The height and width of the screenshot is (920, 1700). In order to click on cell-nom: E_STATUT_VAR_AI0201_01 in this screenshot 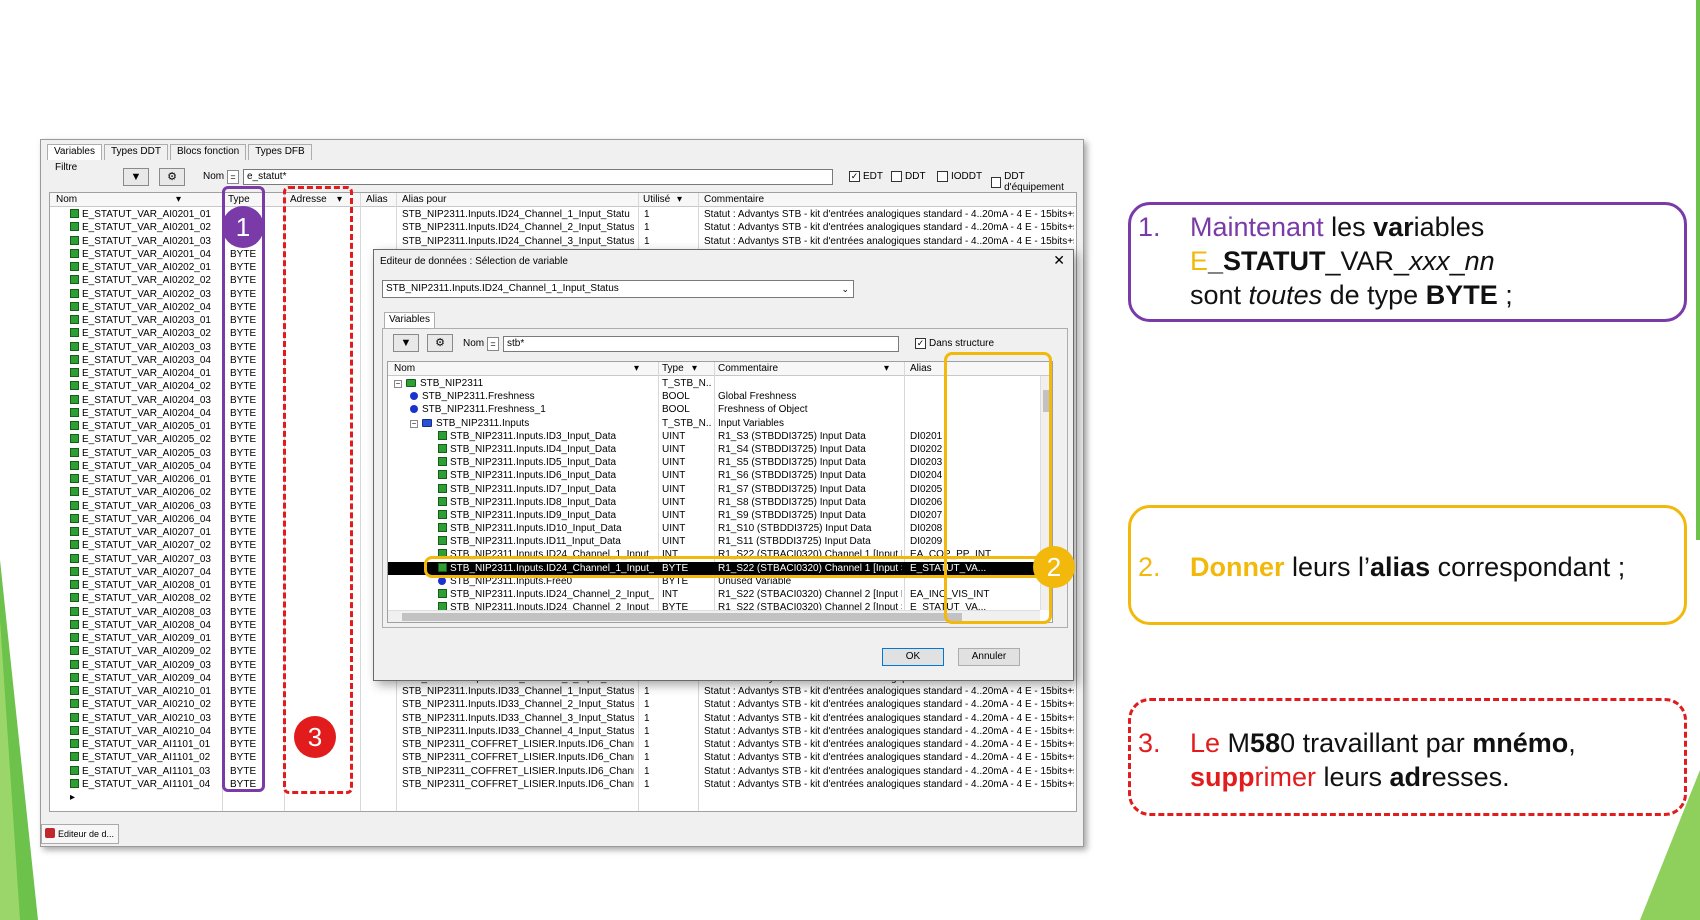, I will do `click(145, 214)`.